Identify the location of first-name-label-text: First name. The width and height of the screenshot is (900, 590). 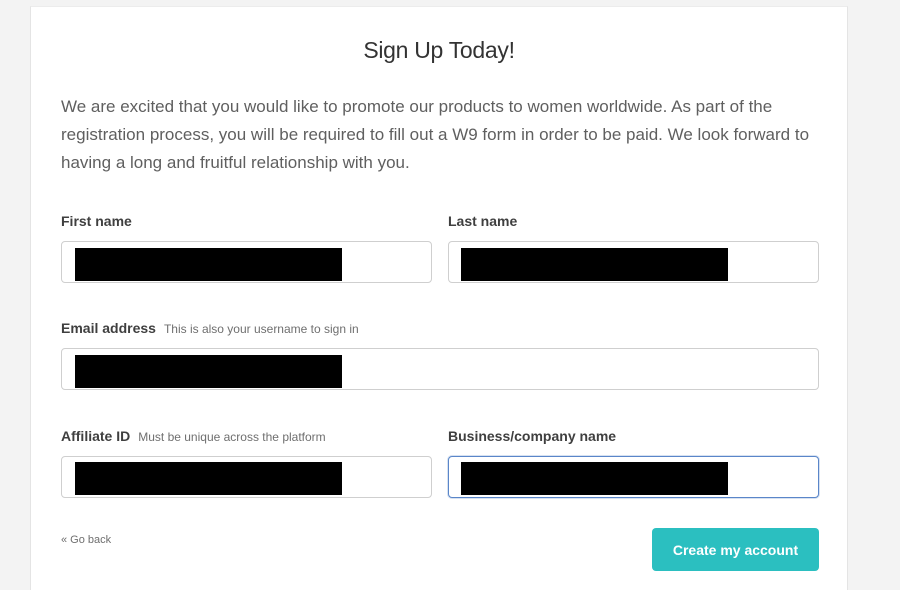
(96, 221).